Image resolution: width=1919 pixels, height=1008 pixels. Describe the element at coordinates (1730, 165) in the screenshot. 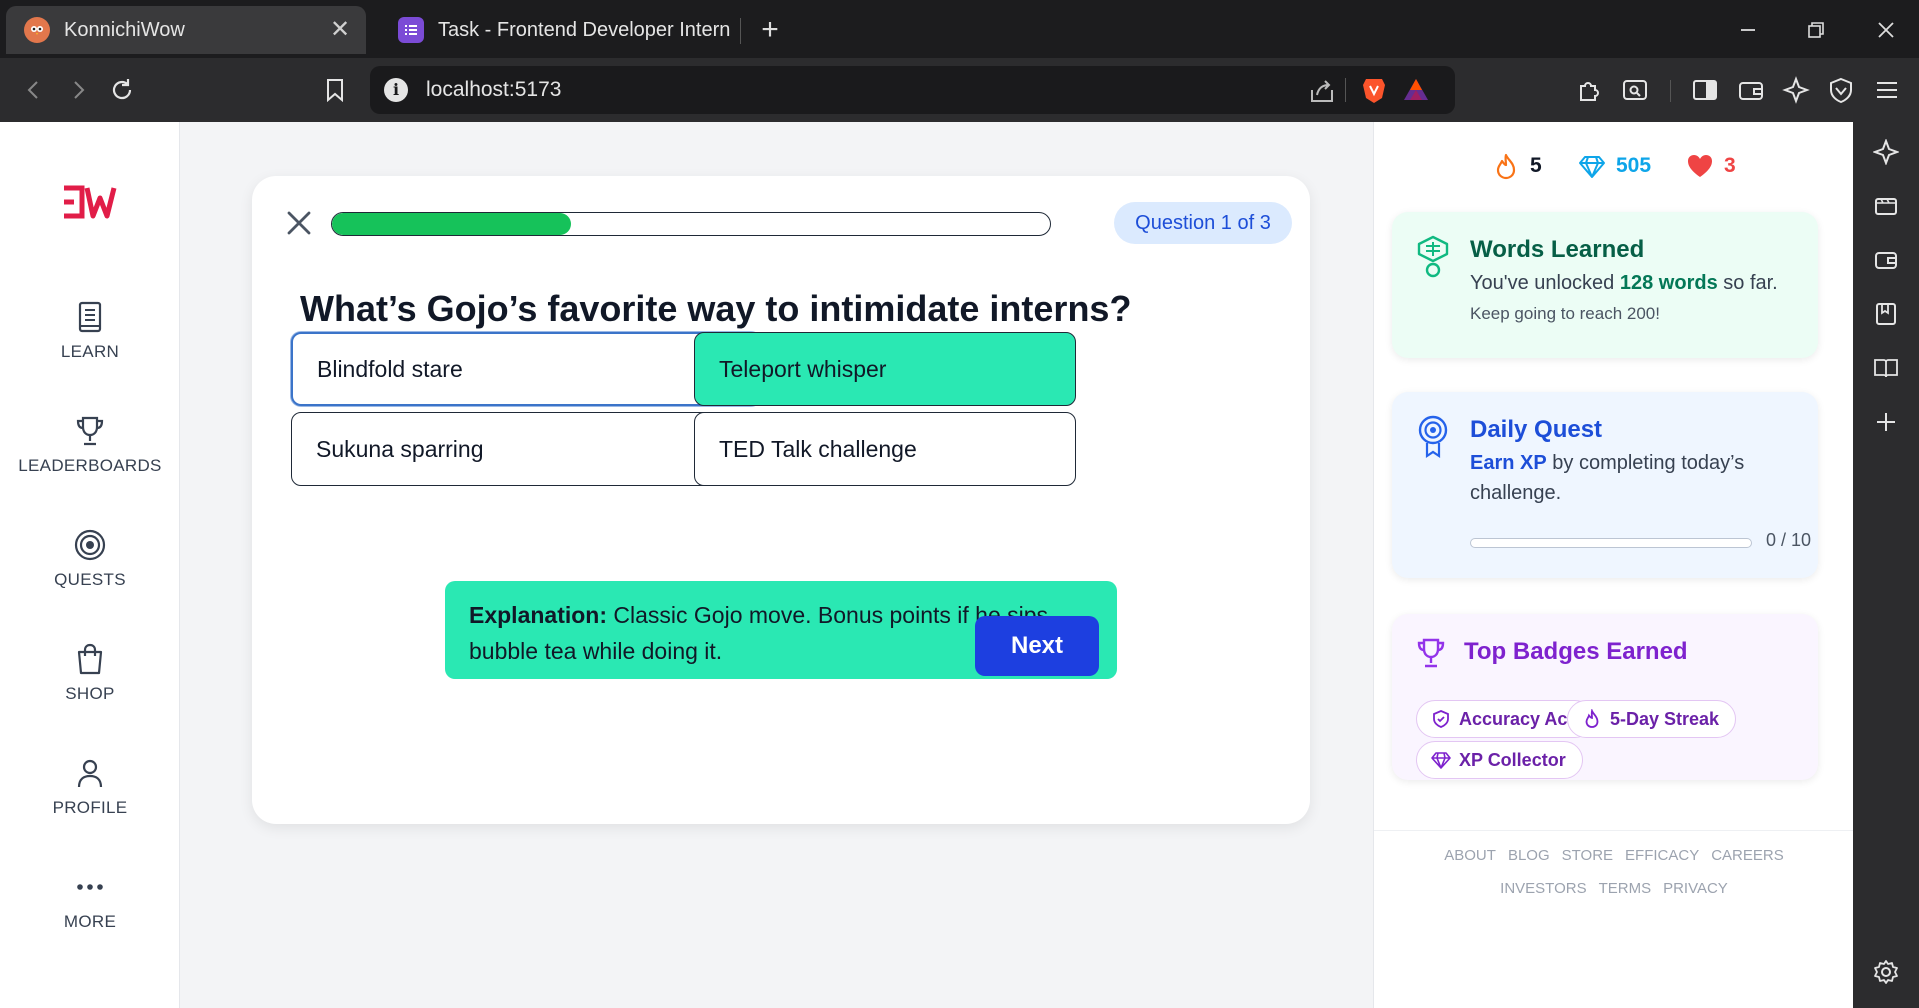

I see `hearts-count: 3` at that location.